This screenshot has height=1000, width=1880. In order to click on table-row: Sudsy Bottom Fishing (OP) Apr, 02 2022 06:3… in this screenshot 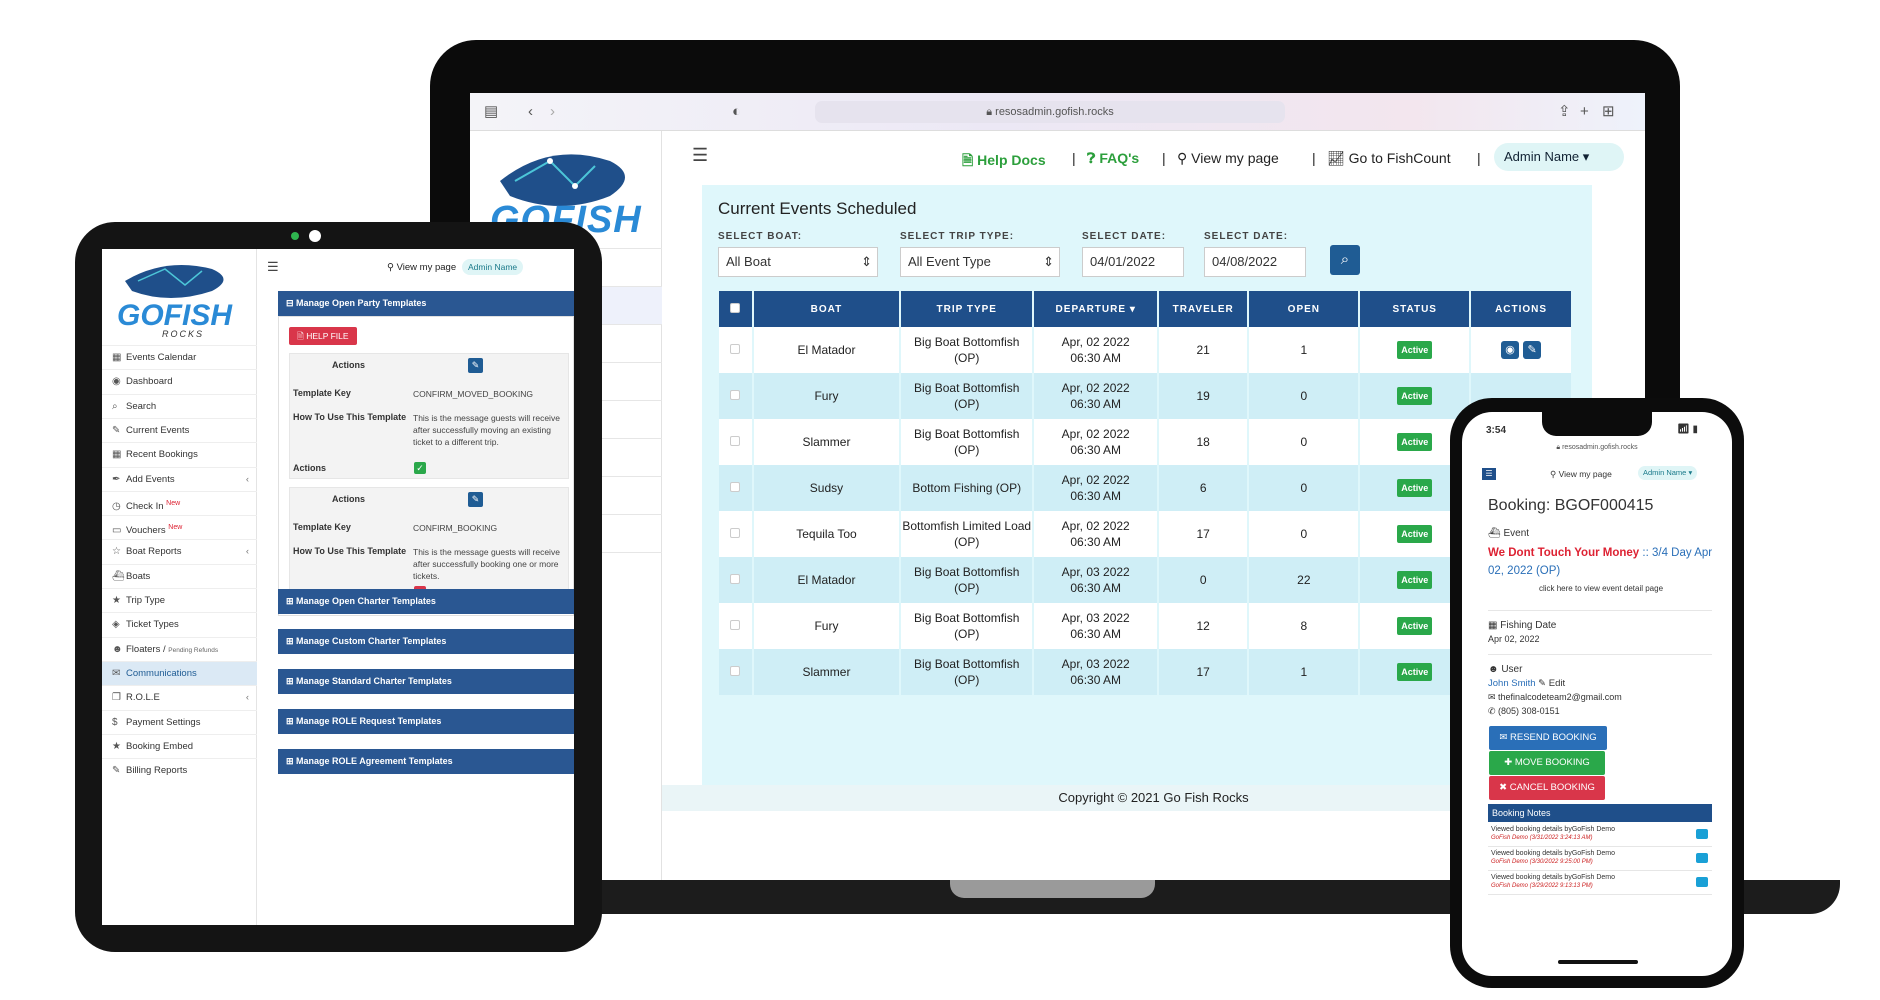, I will do `click(1146, 488)`.